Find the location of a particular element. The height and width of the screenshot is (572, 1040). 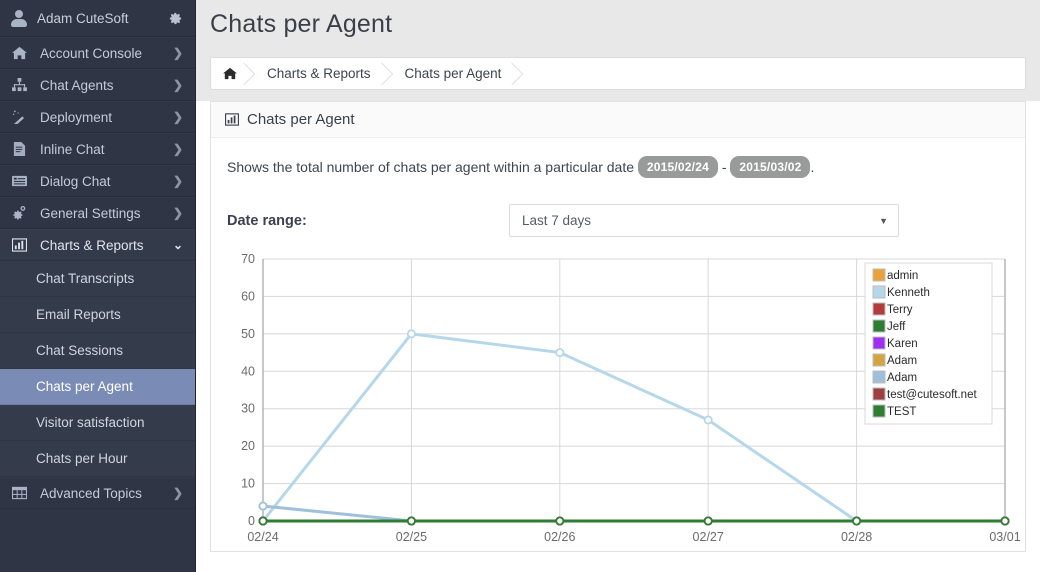

date-range-row: Date range: Last 7 days ▼ is located at coordinates (618, 220).